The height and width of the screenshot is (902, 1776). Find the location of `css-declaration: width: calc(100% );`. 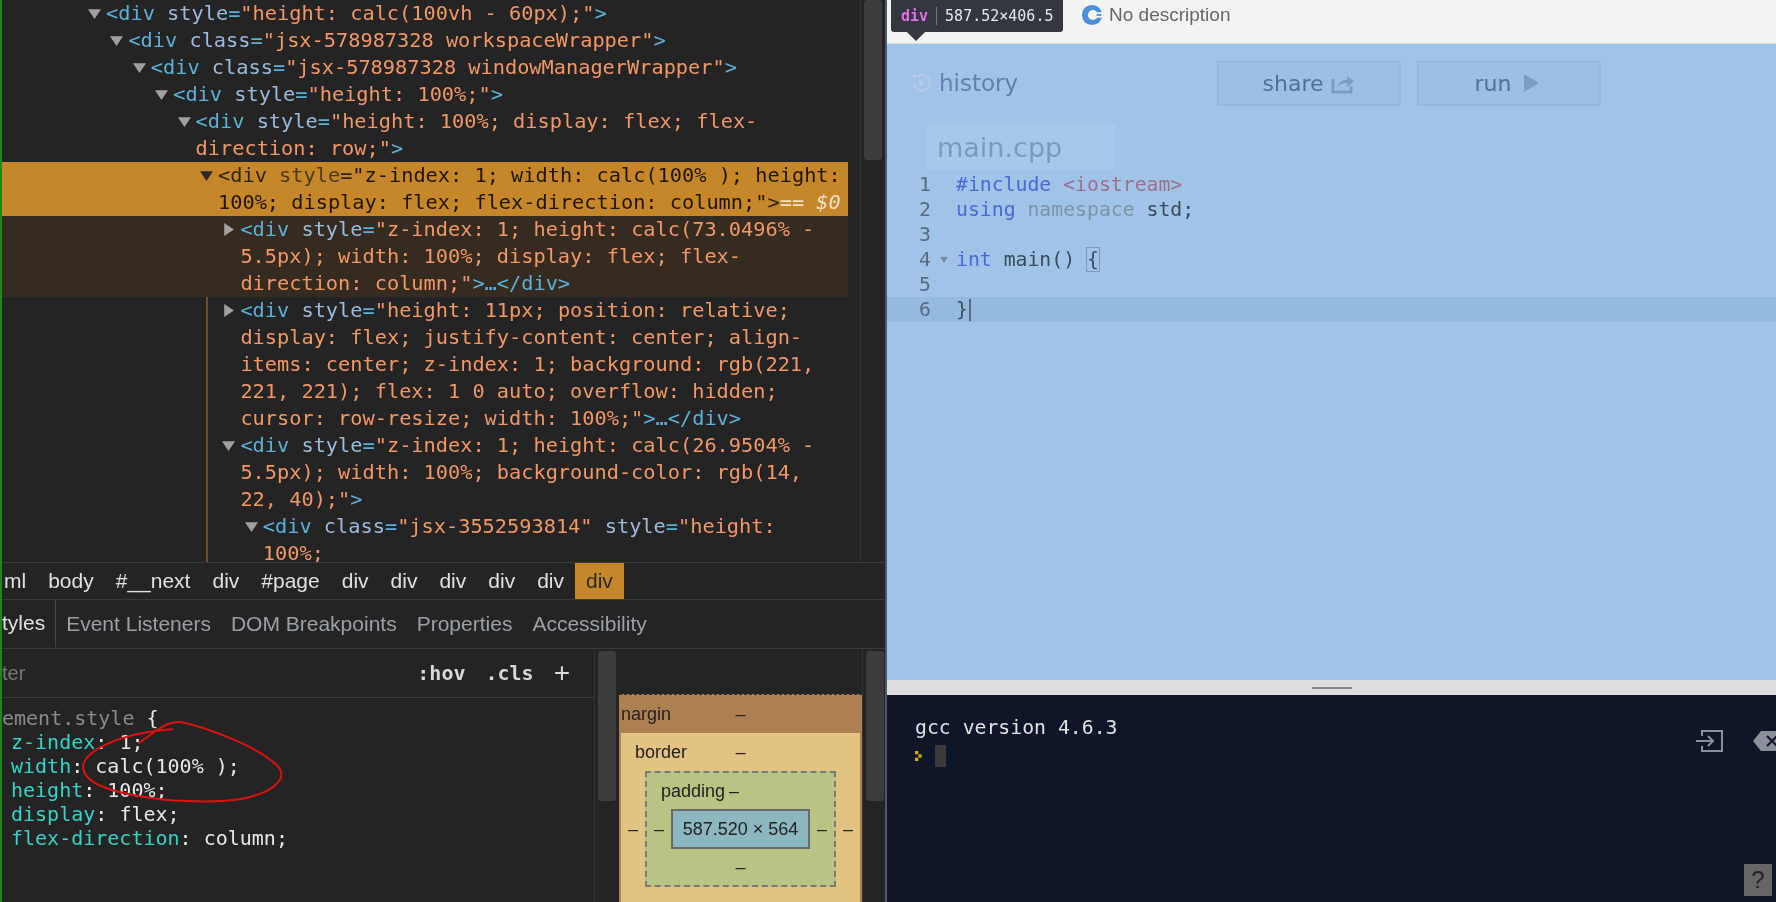

css-declaration: width: calc(100% ); is located at coordinates (298, 766).